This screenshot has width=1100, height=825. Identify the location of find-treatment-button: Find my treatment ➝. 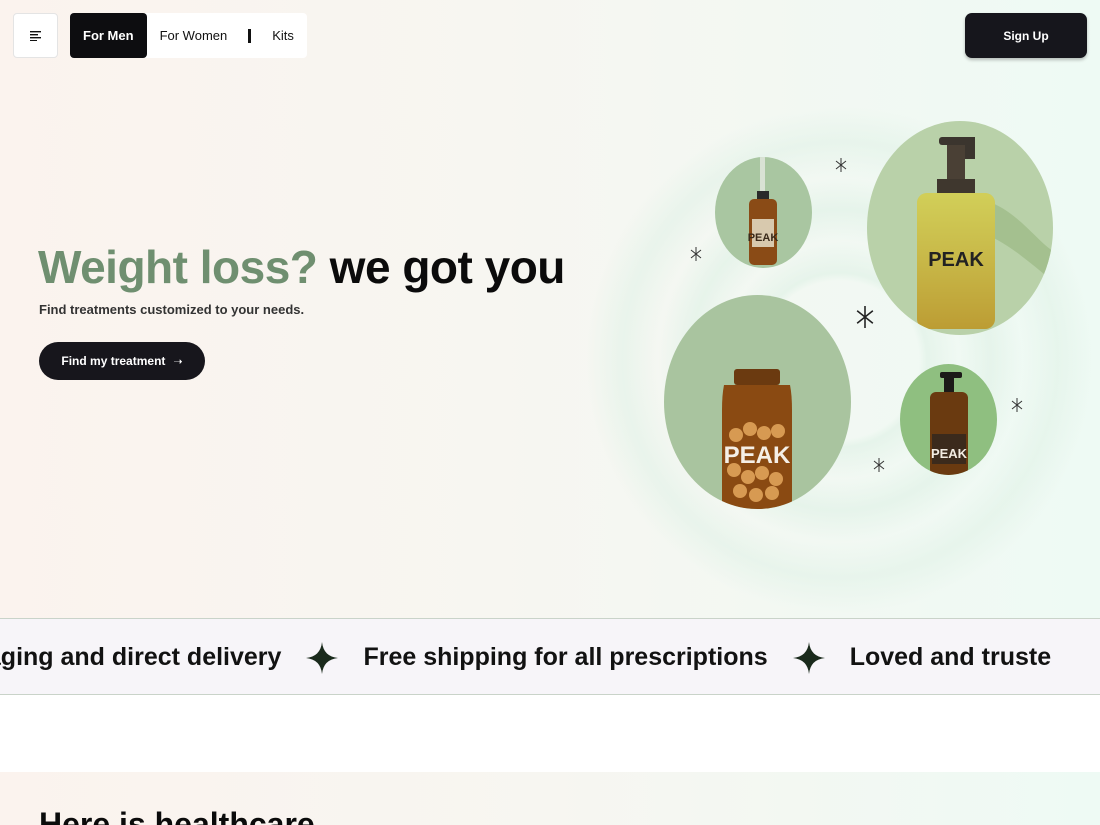
(122, 361).